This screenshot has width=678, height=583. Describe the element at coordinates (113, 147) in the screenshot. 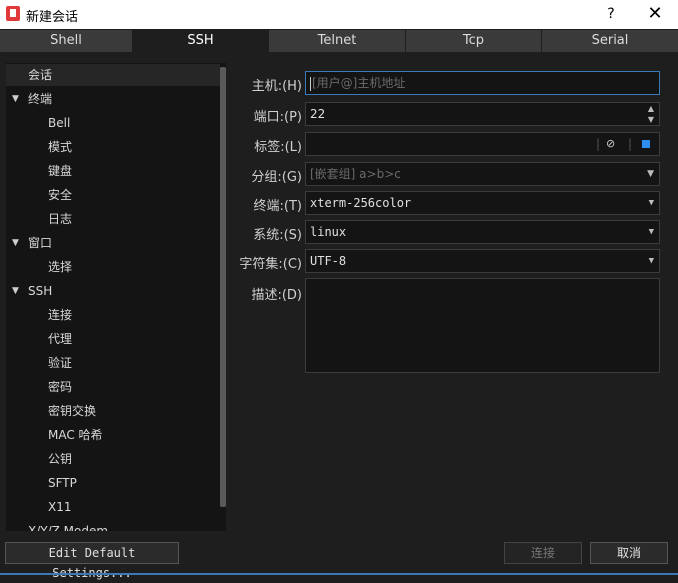

I see `tree-item-mode: 模式` at that location.